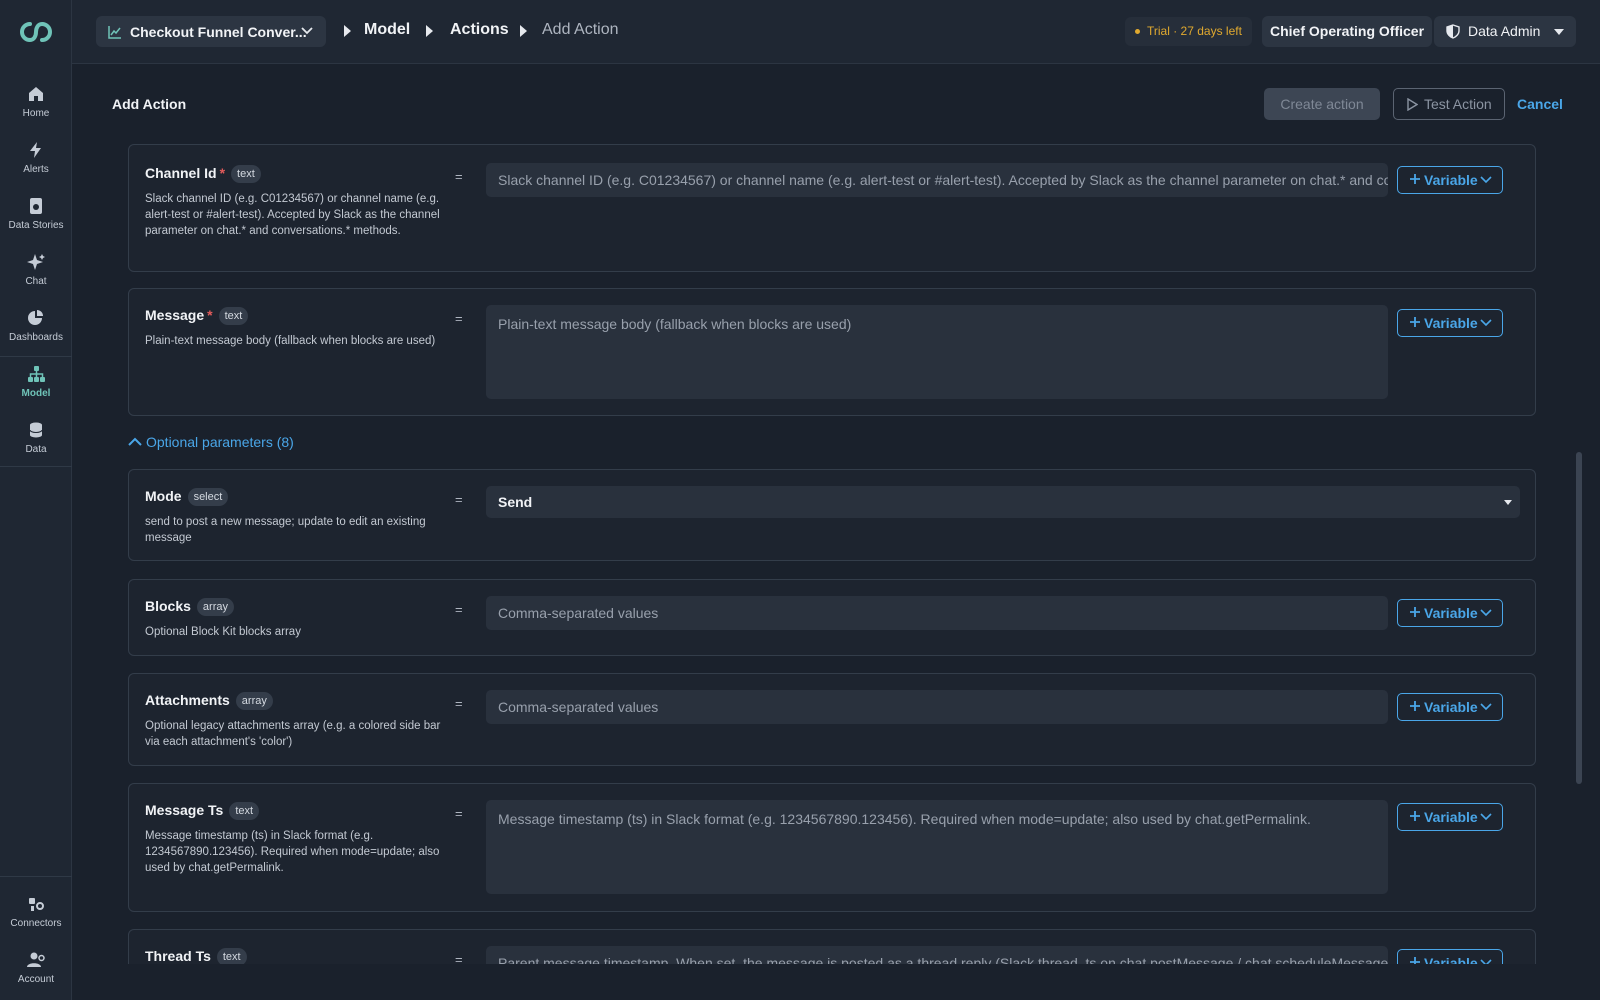 The height and width of the screenshot is (1000, 1600). What do you see at coordinates (515, 502) in the screenshot?
I see `mode-select-value: Send` at bounding box center [515, 502].